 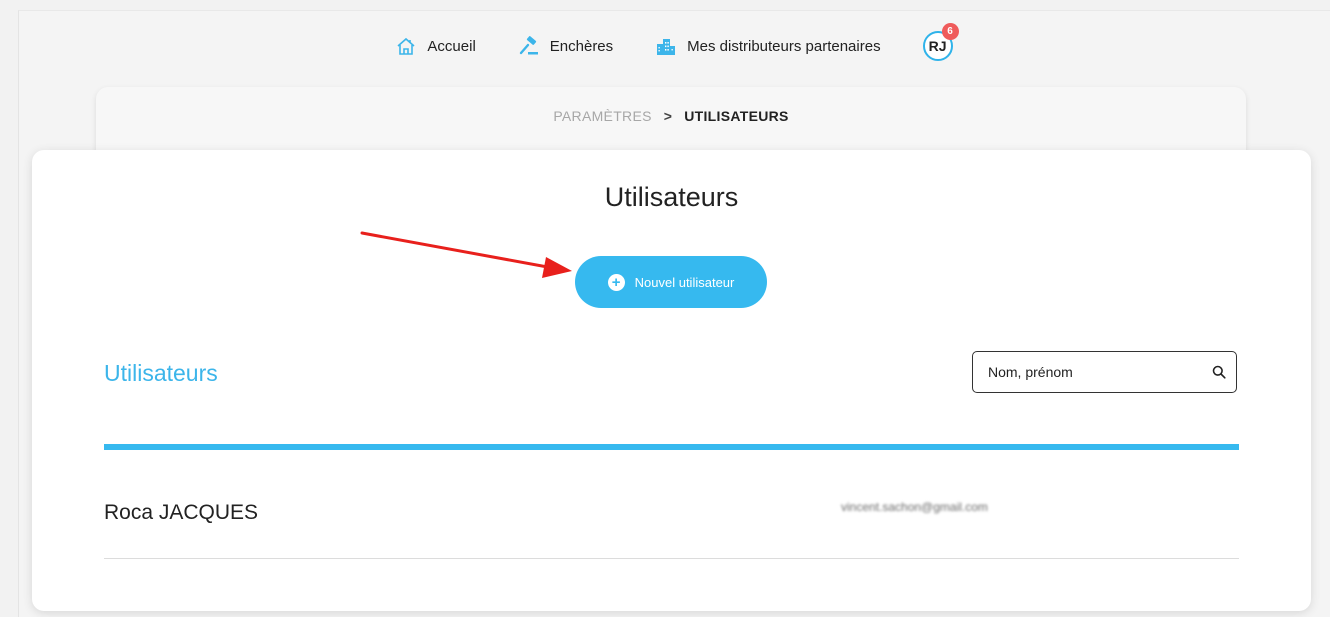 What do you see at coordinates (671, 519) in the screenshot?
I see `table-row: Roca JACQUES vincent.sachon@gmail.com` at bounding box center [671, 519].